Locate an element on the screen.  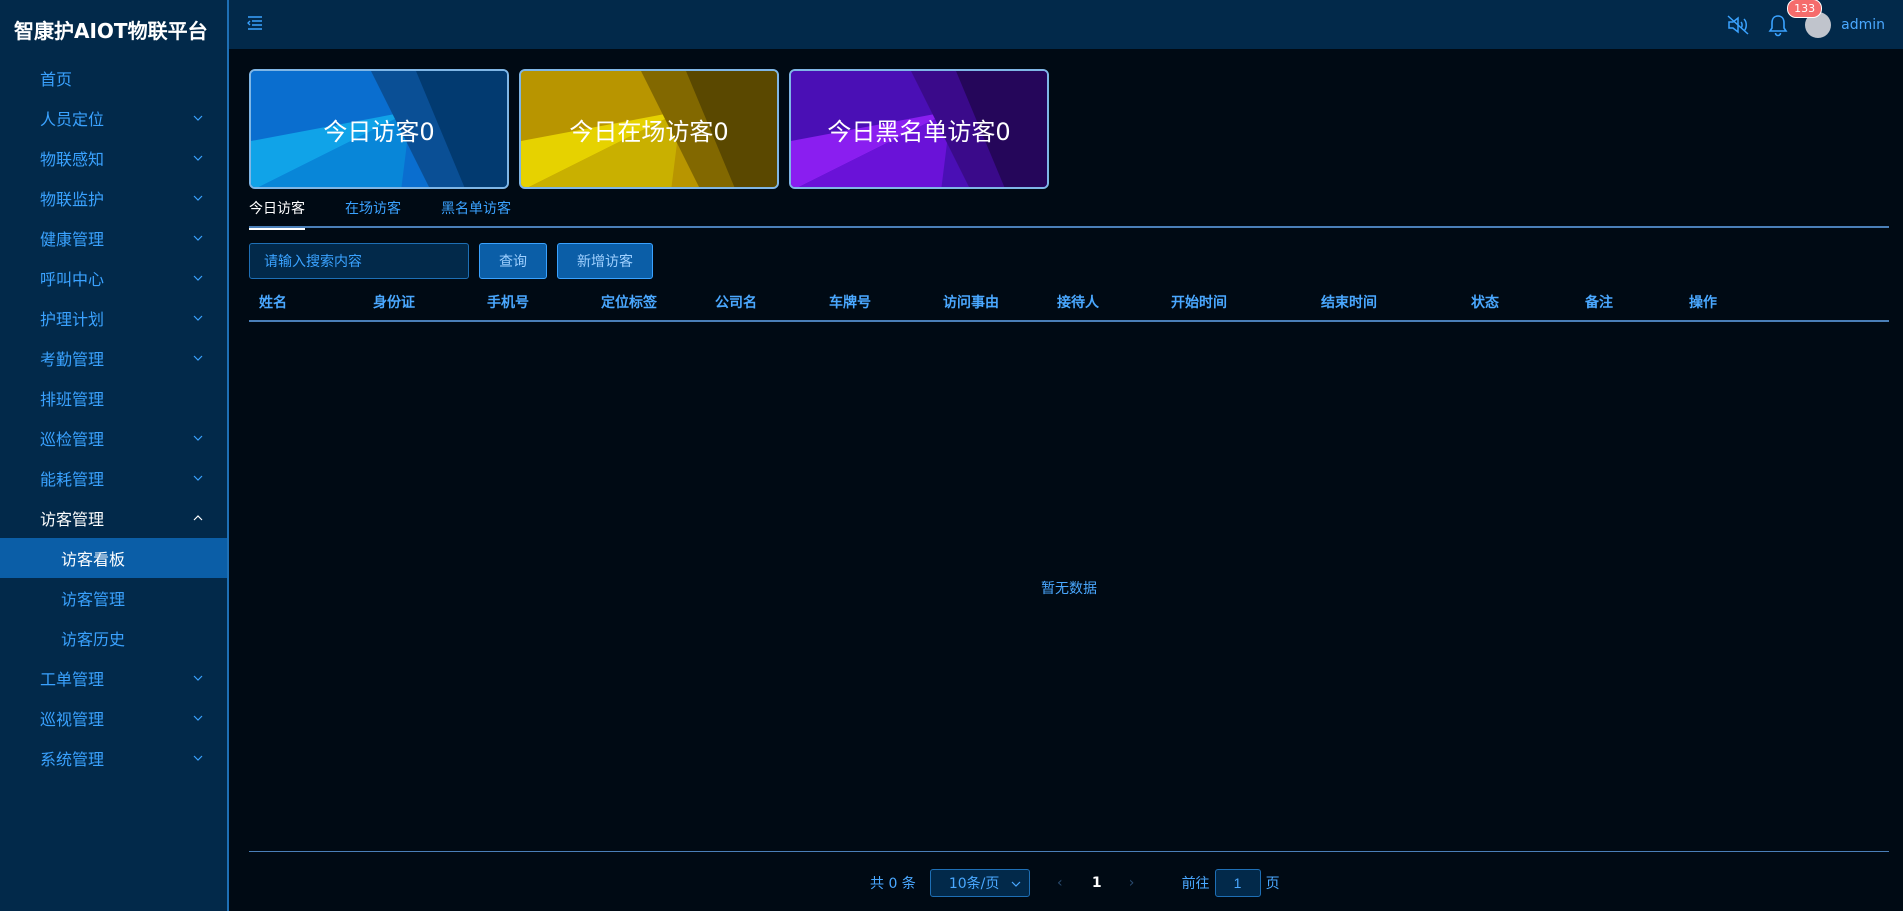
column-header-location-tag: 定位标签 is located at coordinates (629, 302).